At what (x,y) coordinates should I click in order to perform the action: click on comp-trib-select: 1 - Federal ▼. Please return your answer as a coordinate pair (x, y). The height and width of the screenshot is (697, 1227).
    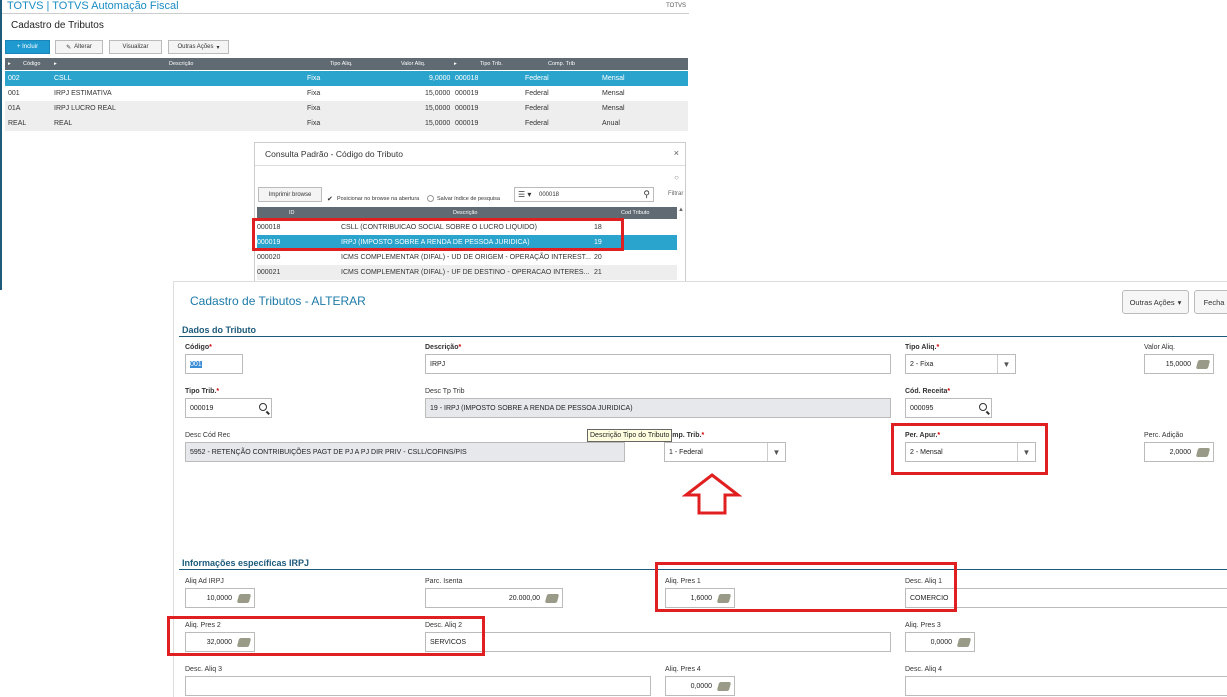
    Looking at the image, I should click on (725, 452).